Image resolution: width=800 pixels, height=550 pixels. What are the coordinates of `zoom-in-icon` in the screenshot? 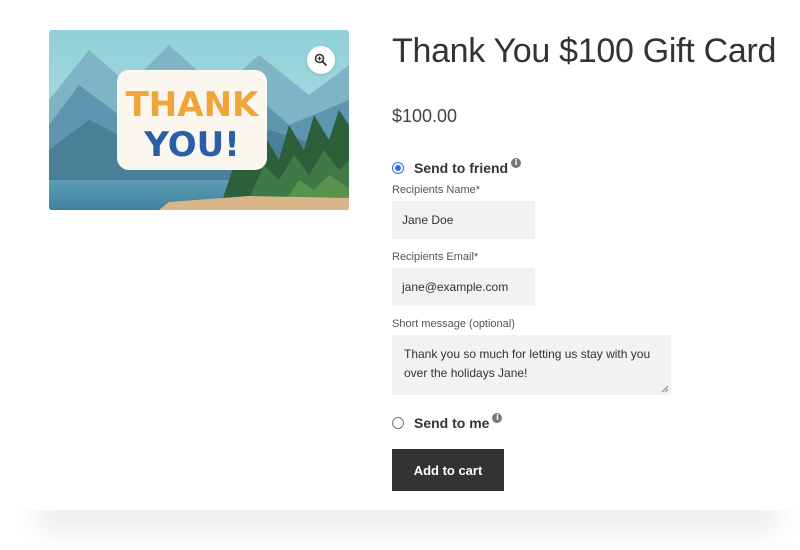 It's located at (321, 60).